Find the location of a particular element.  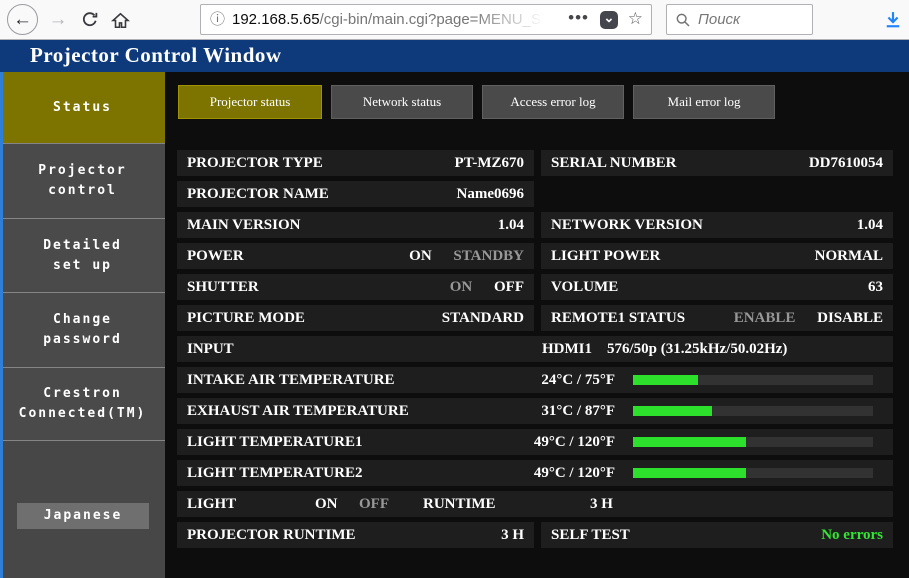

shutter-off-option: OFF is located at coordinates (509, 287).